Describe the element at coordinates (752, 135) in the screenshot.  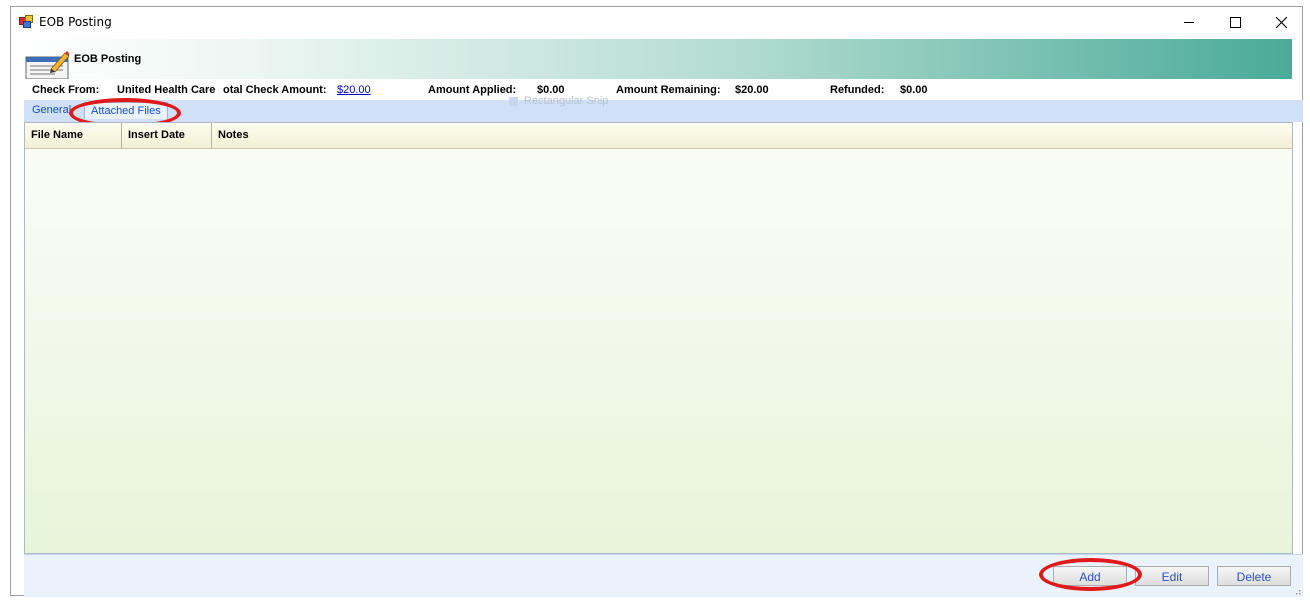
I see `column-header-notes: Notes` at that location.